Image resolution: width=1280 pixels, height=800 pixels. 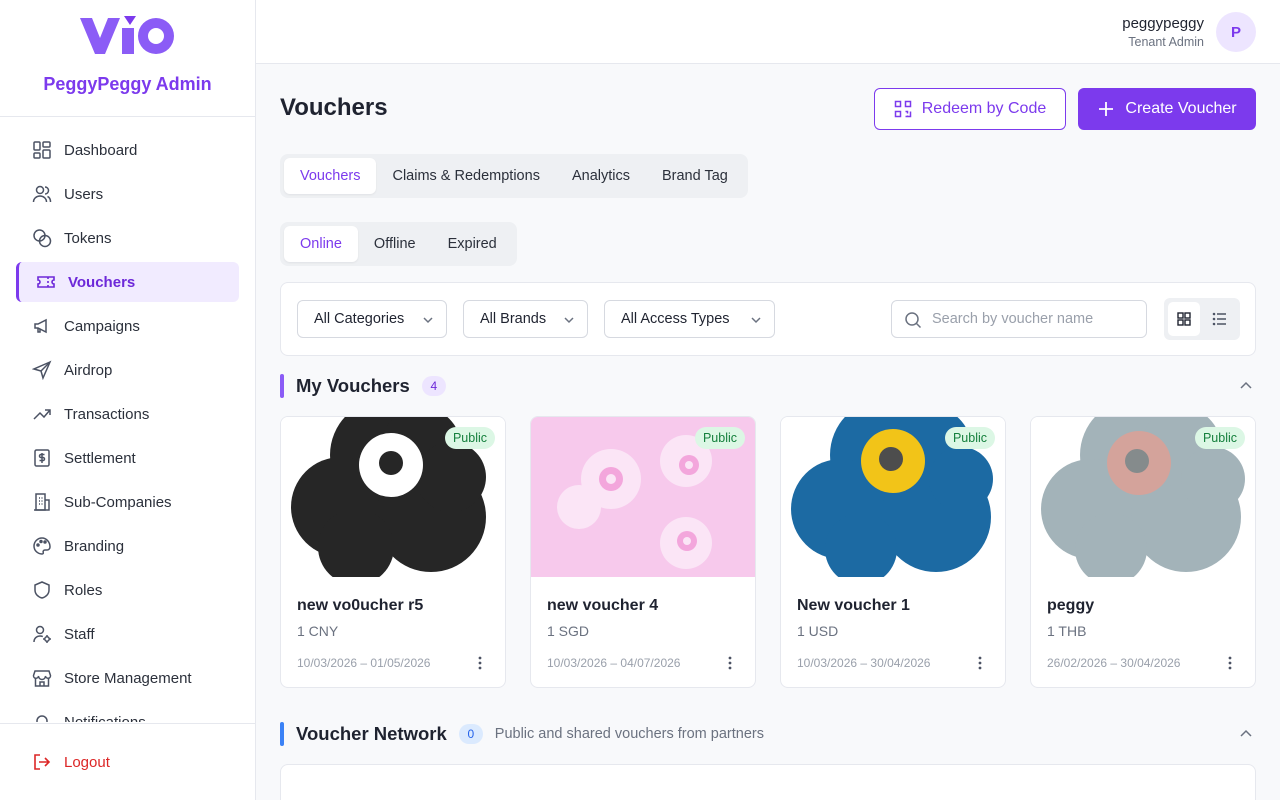 I want to click on sidebar-item-label: Campaigns, so click(x=102, y=326).